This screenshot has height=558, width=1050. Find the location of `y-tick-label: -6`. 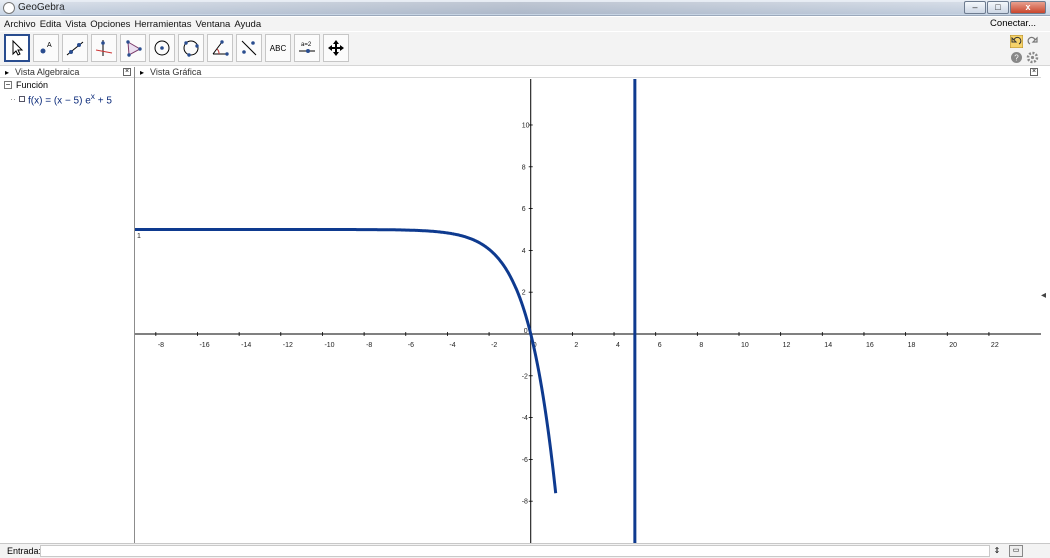

y-tick-label: -6 is located at coordinates (525, 460).